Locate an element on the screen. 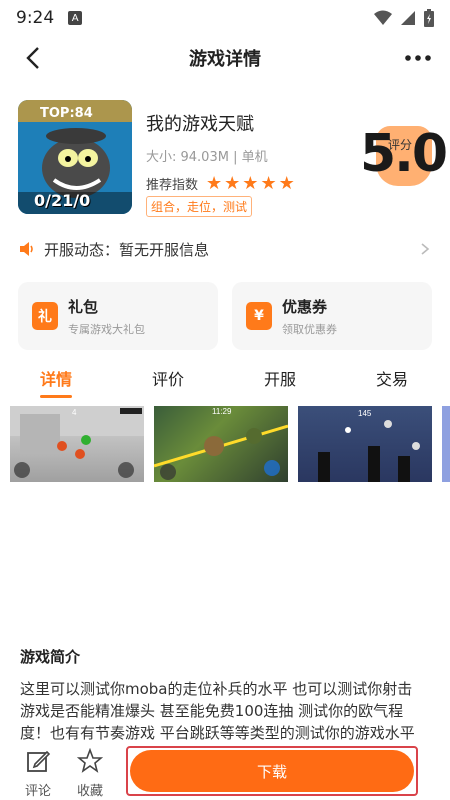 This screenshot has height=800, width=450. rating-stars: ★ ★ ★ ★ ★ is located at coordinates (250, 183).